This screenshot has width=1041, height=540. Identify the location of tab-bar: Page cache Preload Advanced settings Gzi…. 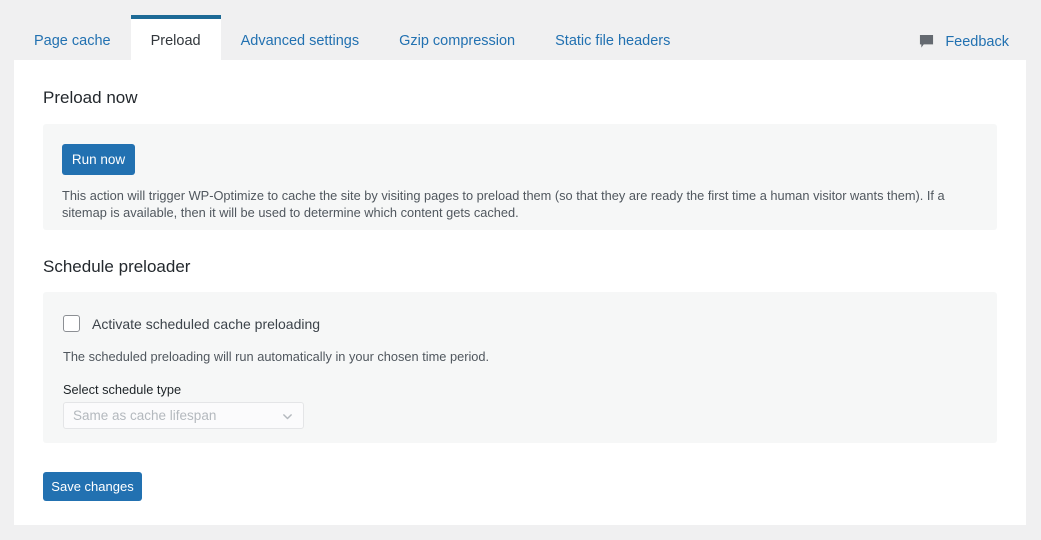
(520, 32).